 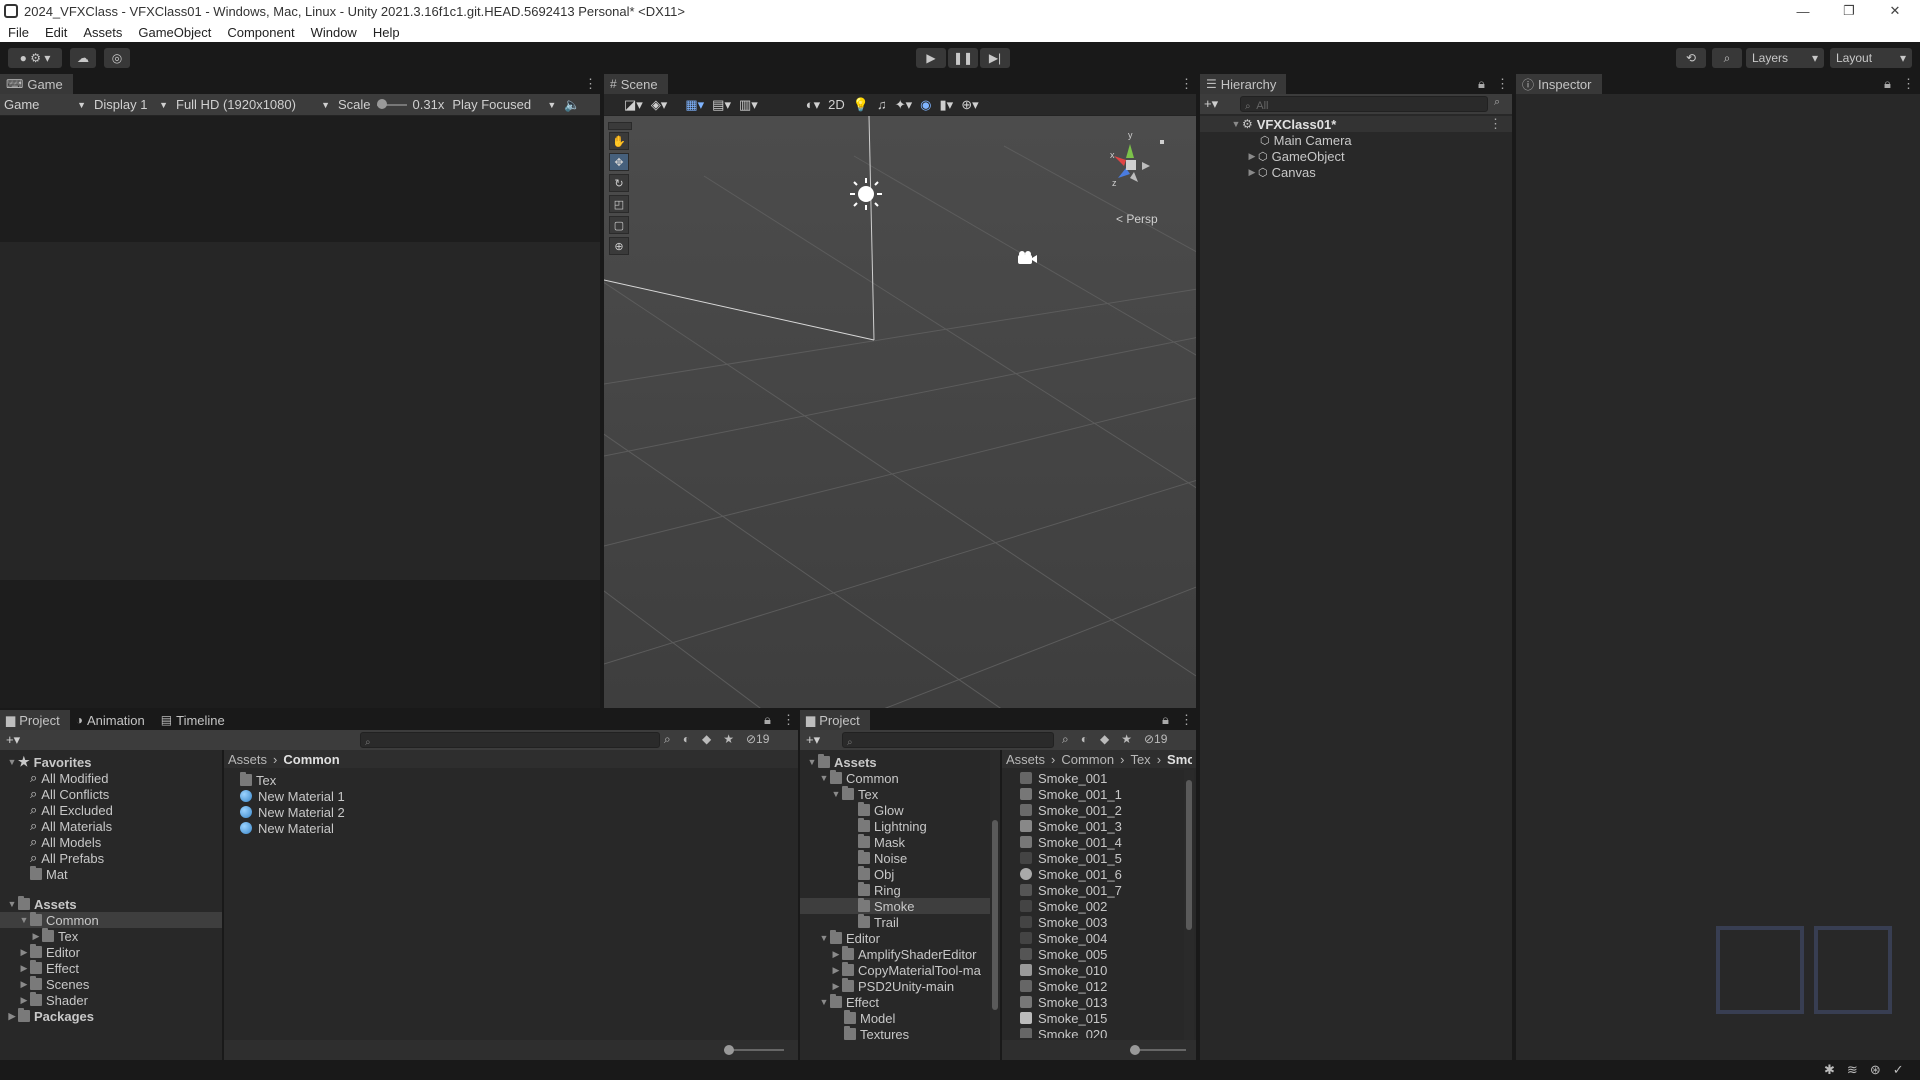 I want to click on tool-palette-handle, so click(x=620, y=126).